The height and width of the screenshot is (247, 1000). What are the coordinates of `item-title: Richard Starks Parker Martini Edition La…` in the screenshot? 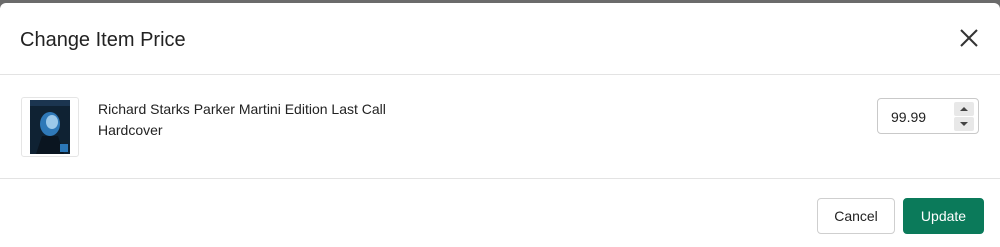 It's located at (242, 109).